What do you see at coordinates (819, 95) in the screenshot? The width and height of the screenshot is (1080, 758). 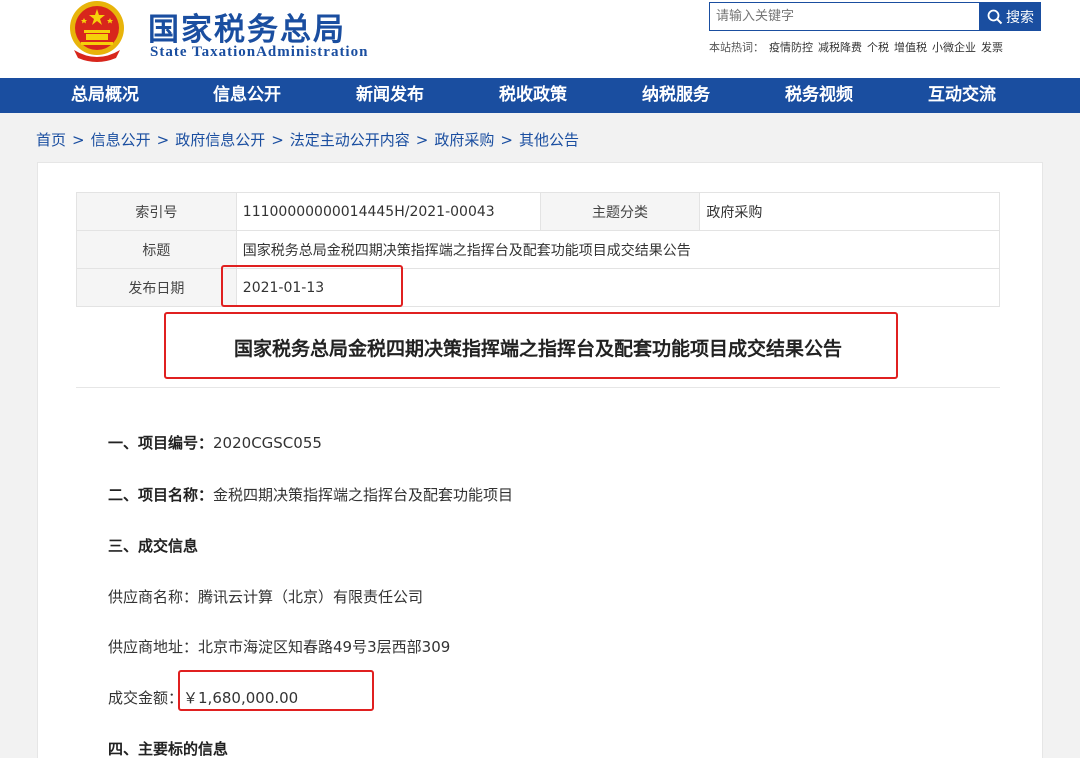 I see `nav-item-video: 税务视频` at bounding box center [819, 95].